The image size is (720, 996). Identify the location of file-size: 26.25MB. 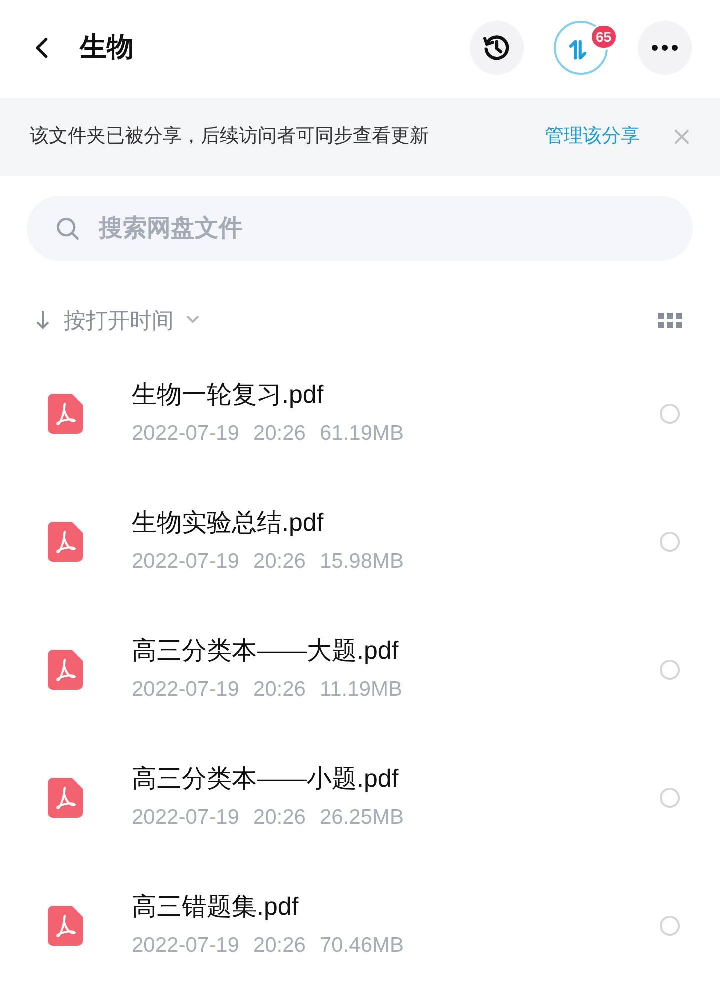
(362, 818).